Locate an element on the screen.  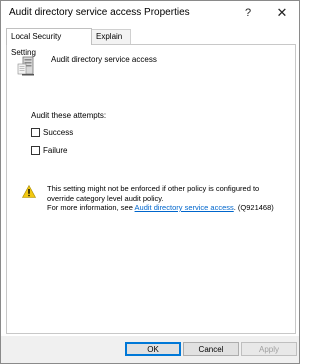
audit-attempts-label: Audit these attempts: is located at coordinates (69, 115).